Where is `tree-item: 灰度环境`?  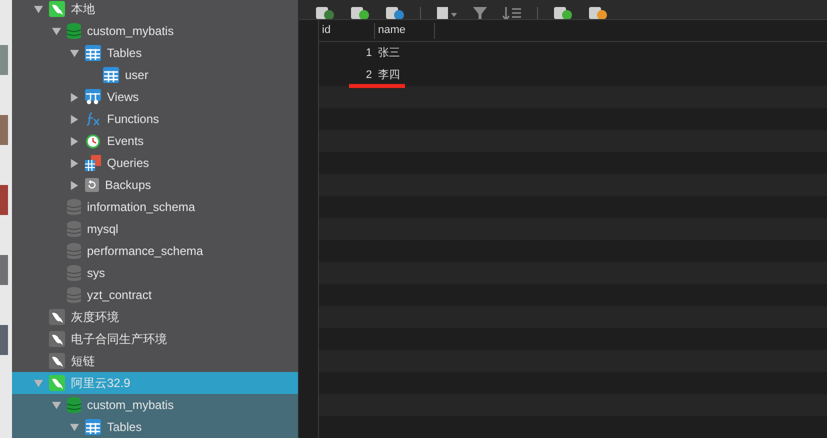
tree-item: 灰度环境 is located at coordinates (155, 317).